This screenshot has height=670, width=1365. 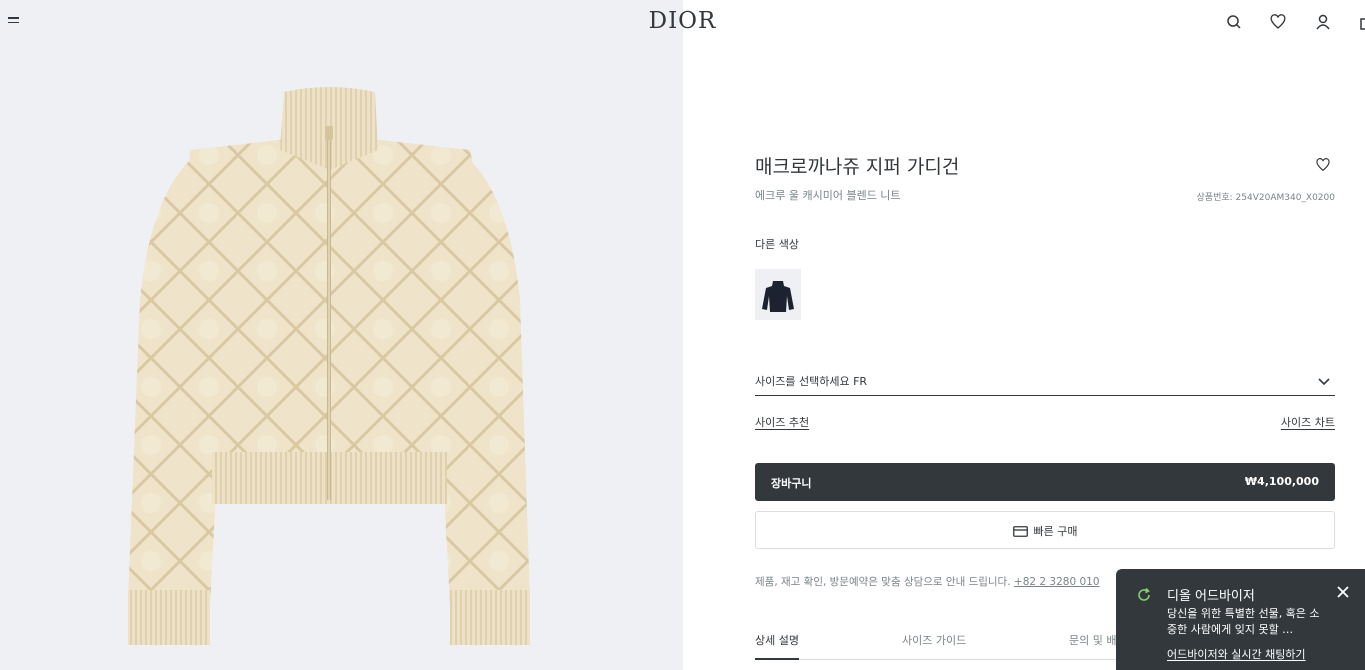 What do you see at coordinates (1057, 582) in the screenshot?
I see `phone-link: +82 2 3280 010` at bounding box center [1057, 582].